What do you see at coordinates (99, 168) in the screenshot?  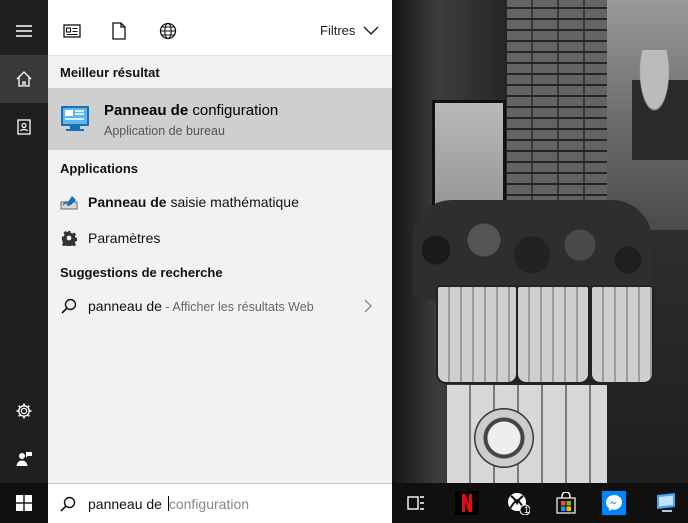 I see `applications-heading: Applications` at bounding box center [99, 168].